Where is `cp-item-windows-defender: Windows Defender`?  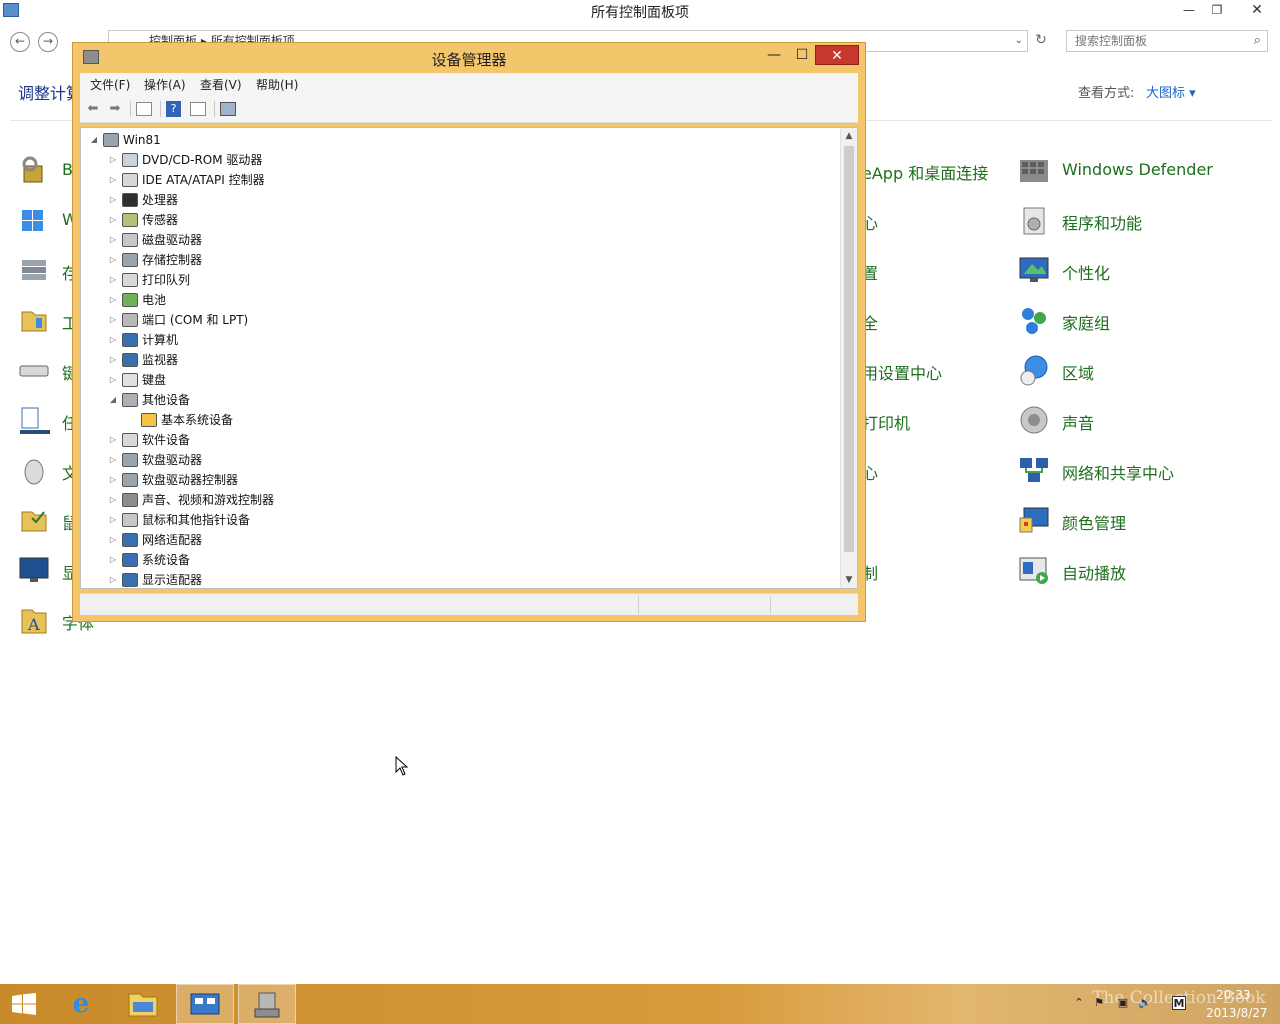 cp-item-windows-defender: Windows Defender is located at coordinates (1128, 170).